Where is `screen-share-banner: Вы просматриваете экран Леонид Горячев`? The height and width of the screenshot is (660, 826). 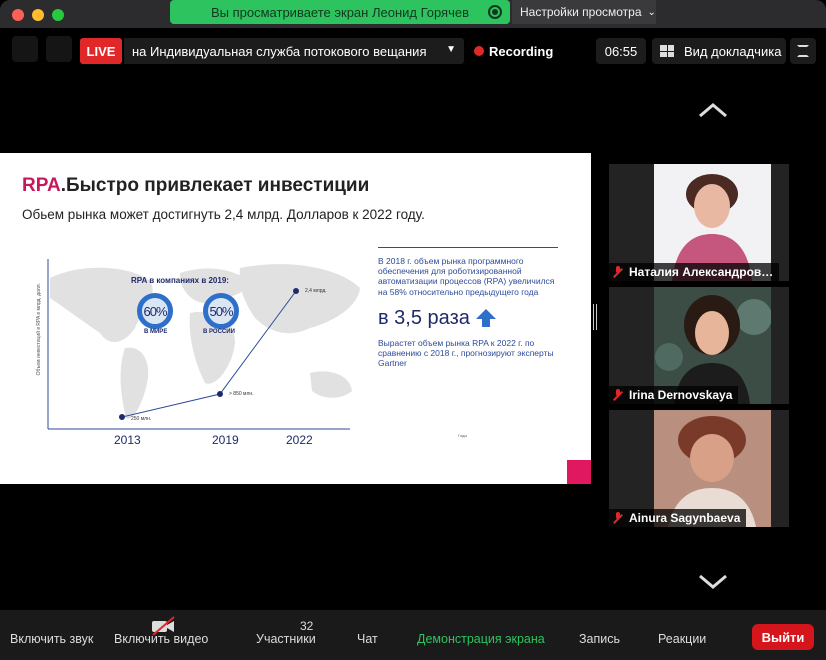 screen-share-banner: Вы просматриваете экран Леонид Горячев is located at coordinates (340, 12).